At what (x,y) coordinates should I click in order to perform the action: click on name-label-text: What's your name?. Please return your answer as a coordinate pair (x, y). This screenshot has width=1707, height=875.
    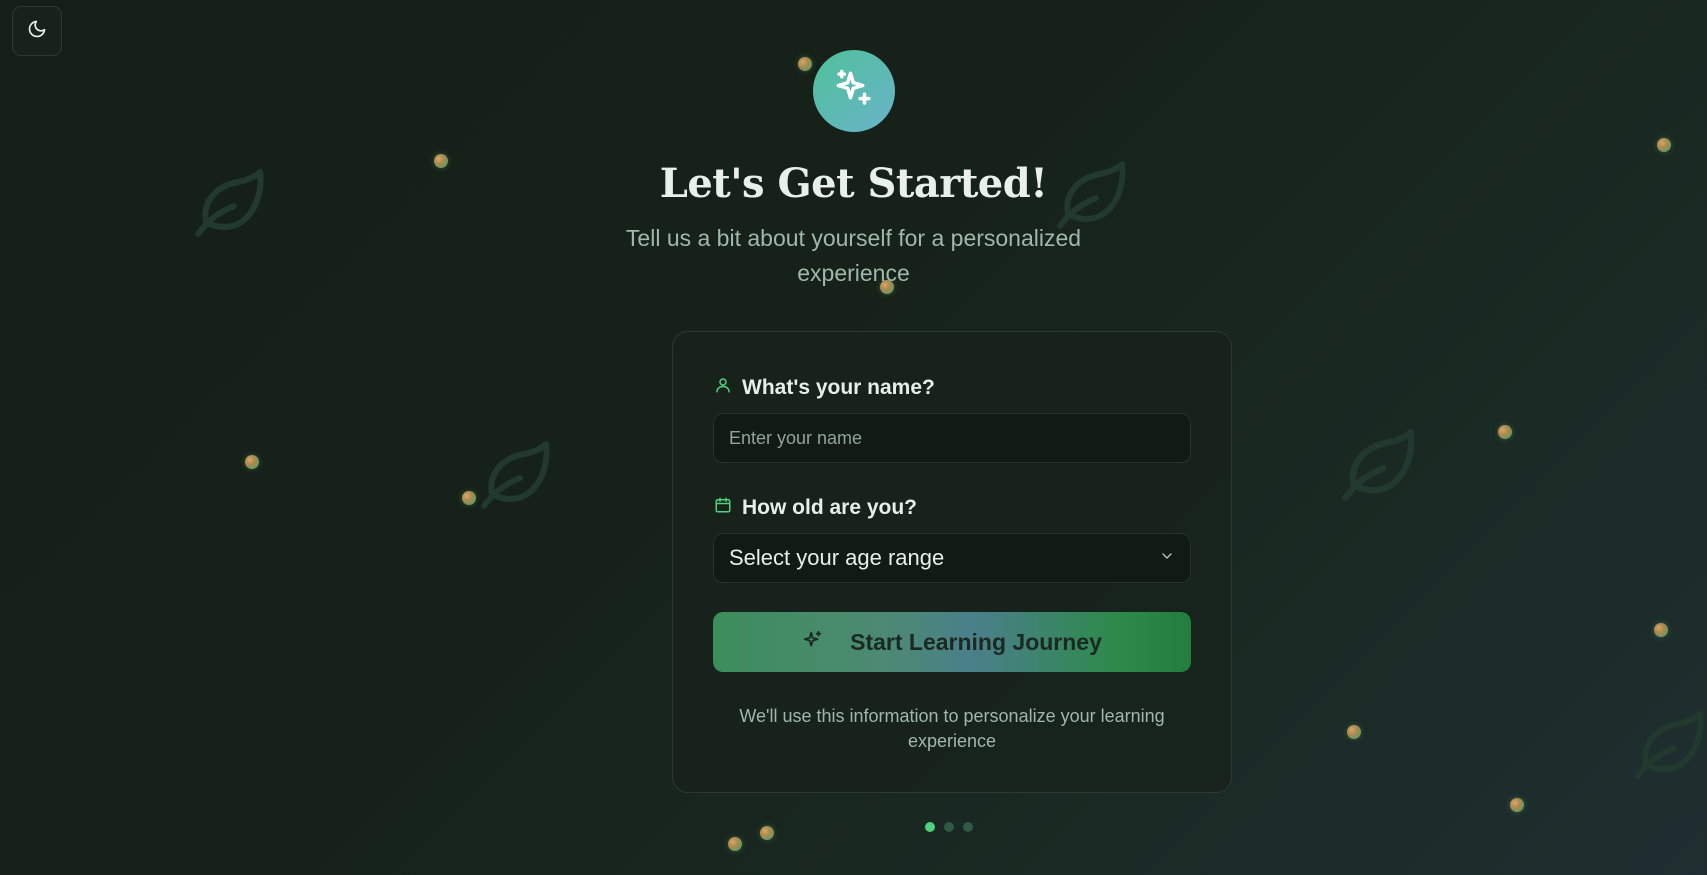
    Looking at the image, I should click on (838, 387).